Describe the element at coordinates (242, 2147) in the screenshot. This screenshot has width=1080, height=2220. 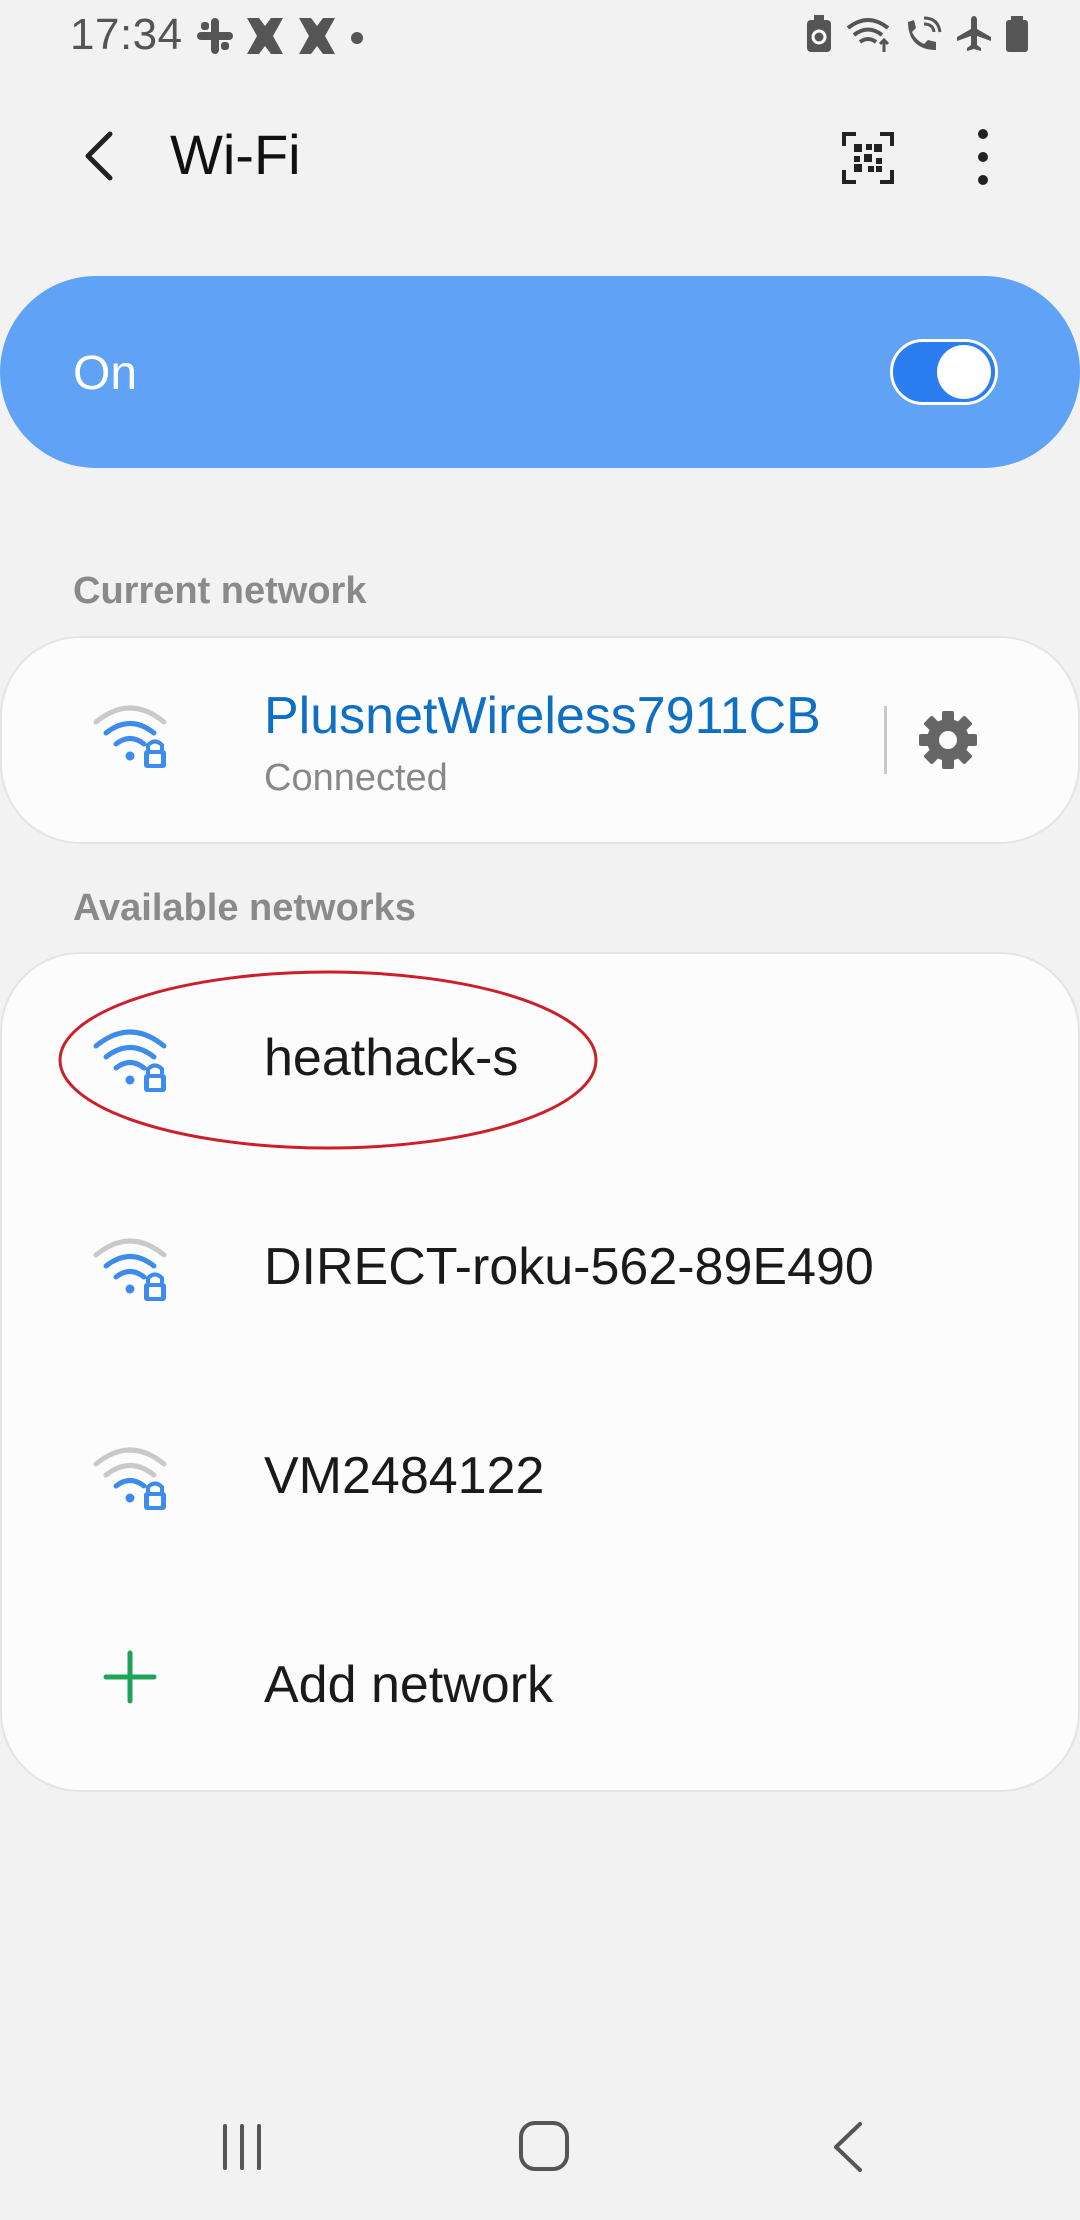
I see `recents-icon` at that location.